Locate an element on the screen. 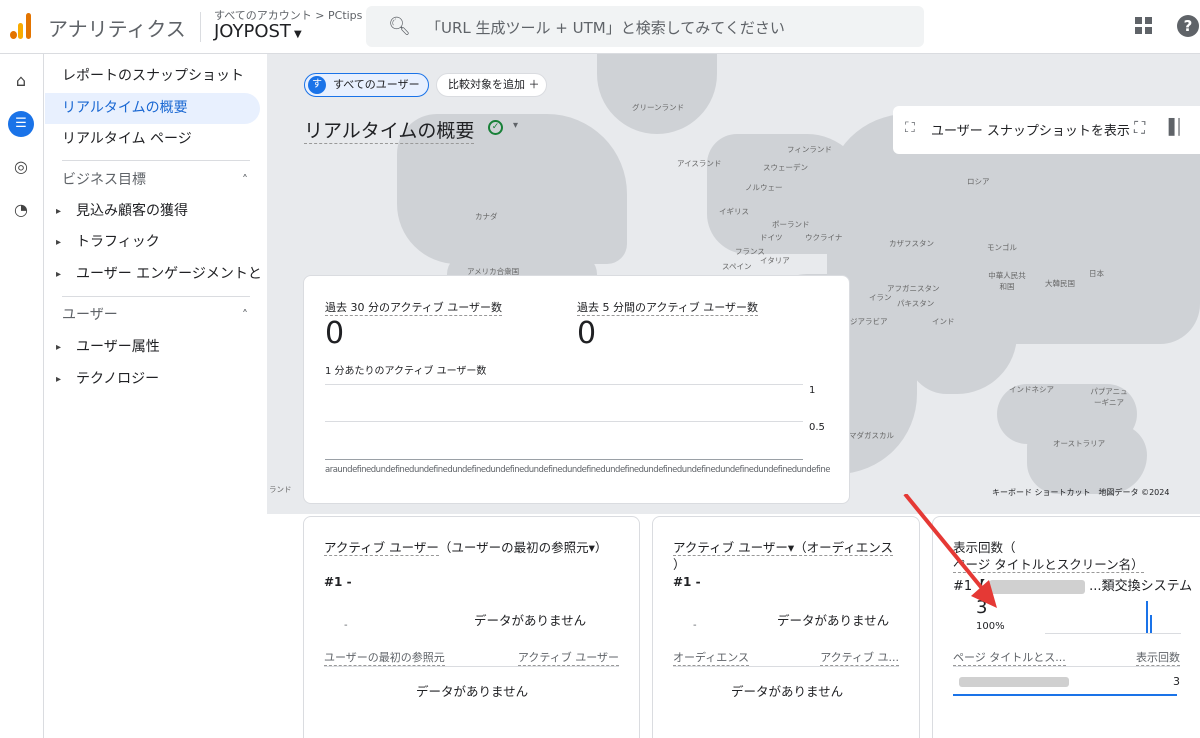 Image resolution: width=1200 pixels, height=738 pixels. column-header-audience: オーディエンス is located at coordinates (711, 657).